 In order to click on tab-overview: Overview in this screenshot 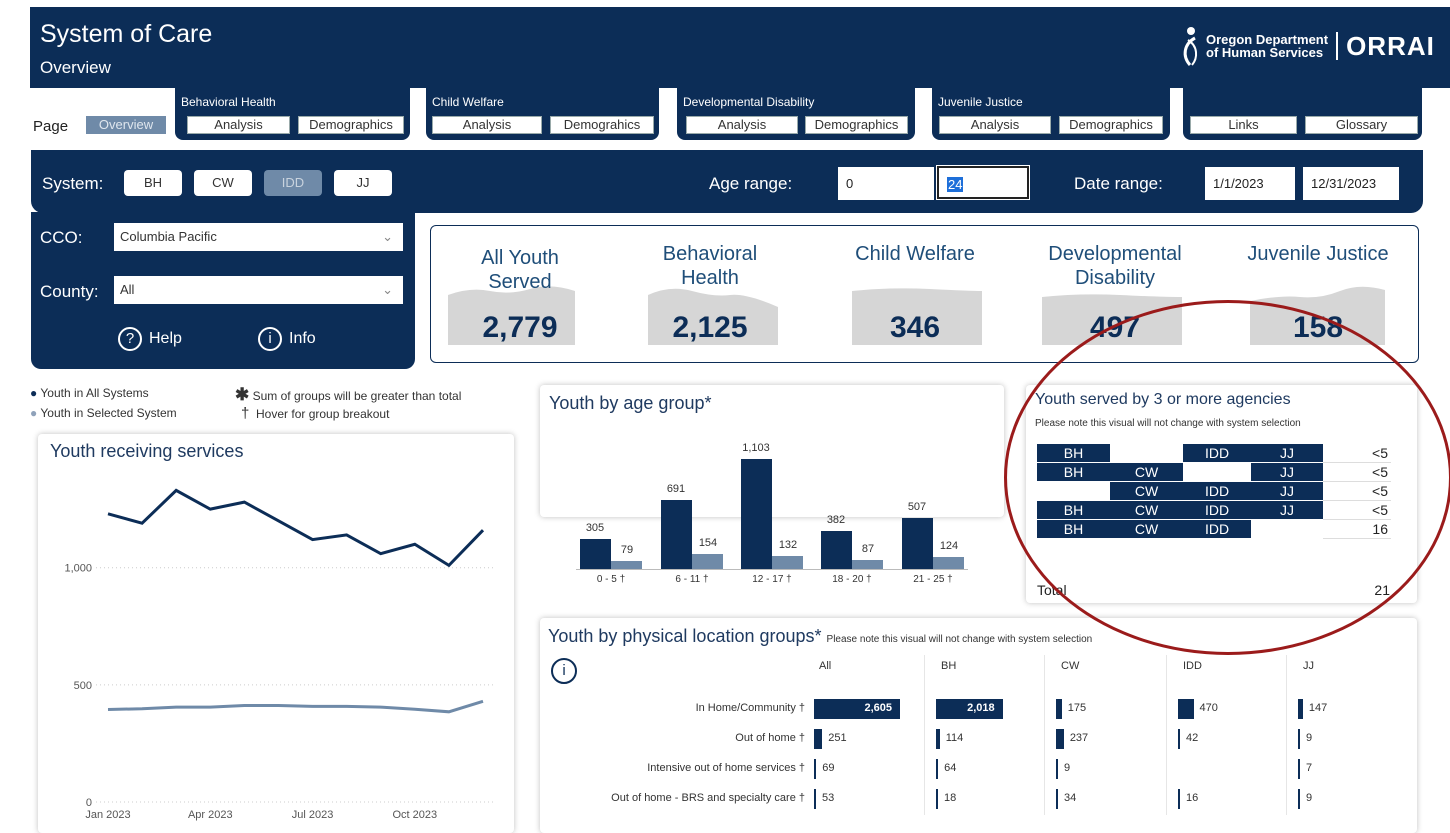, I will do `click(126, 125)`.